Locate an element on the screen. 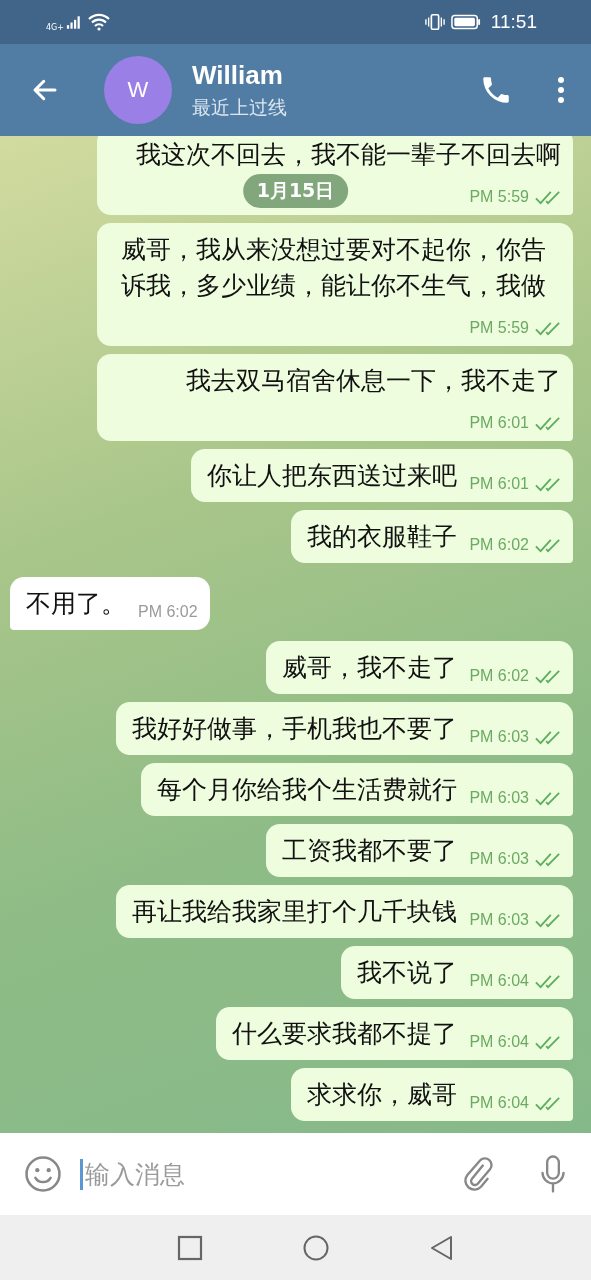 This screenshot has height=1280, width=591. home-icon is located at coordinates (315, 1247).